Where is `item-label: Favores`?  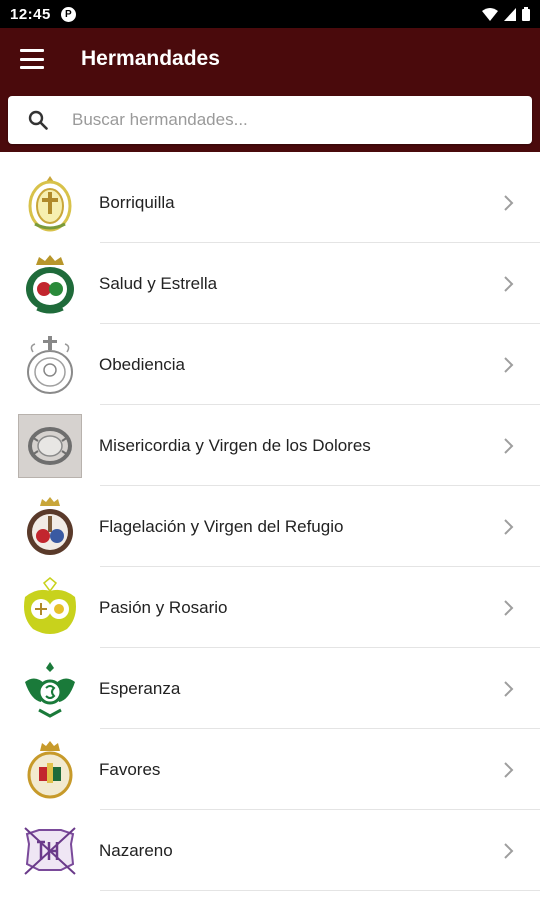
item-label: Favores is located at coordinates (130, 769).